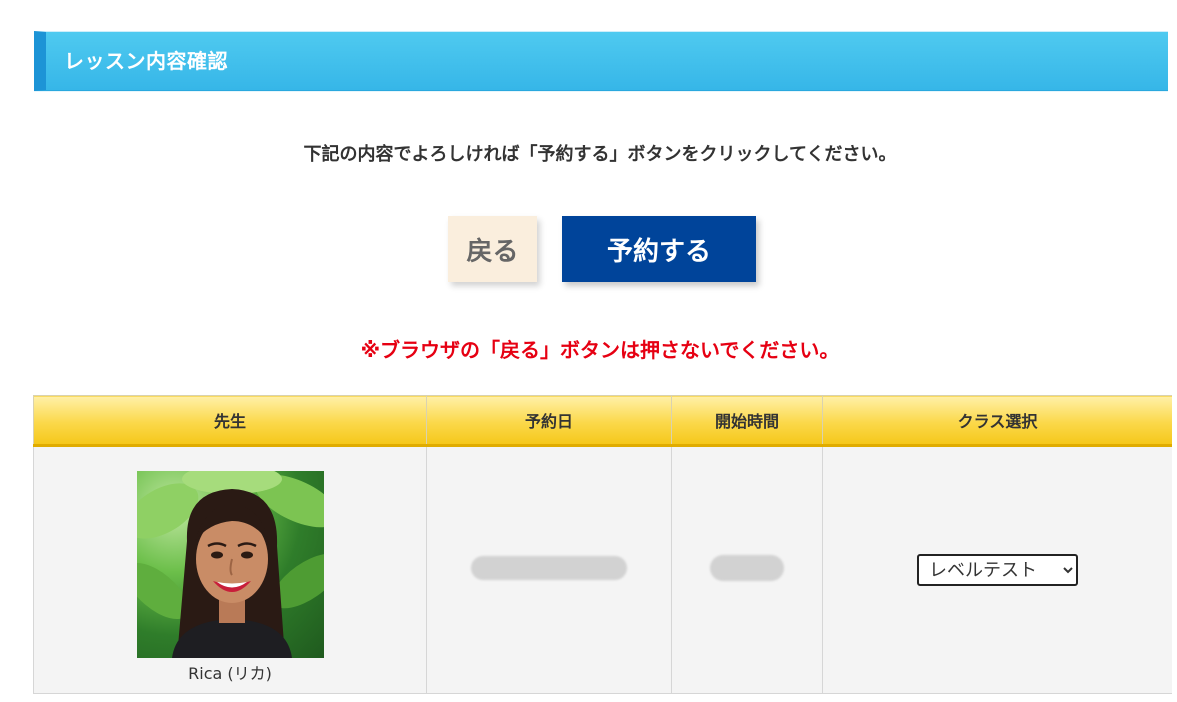 This screenshot has height=702, width=1177. I want to click on class-select: レベルテスト, so click(997, 570).